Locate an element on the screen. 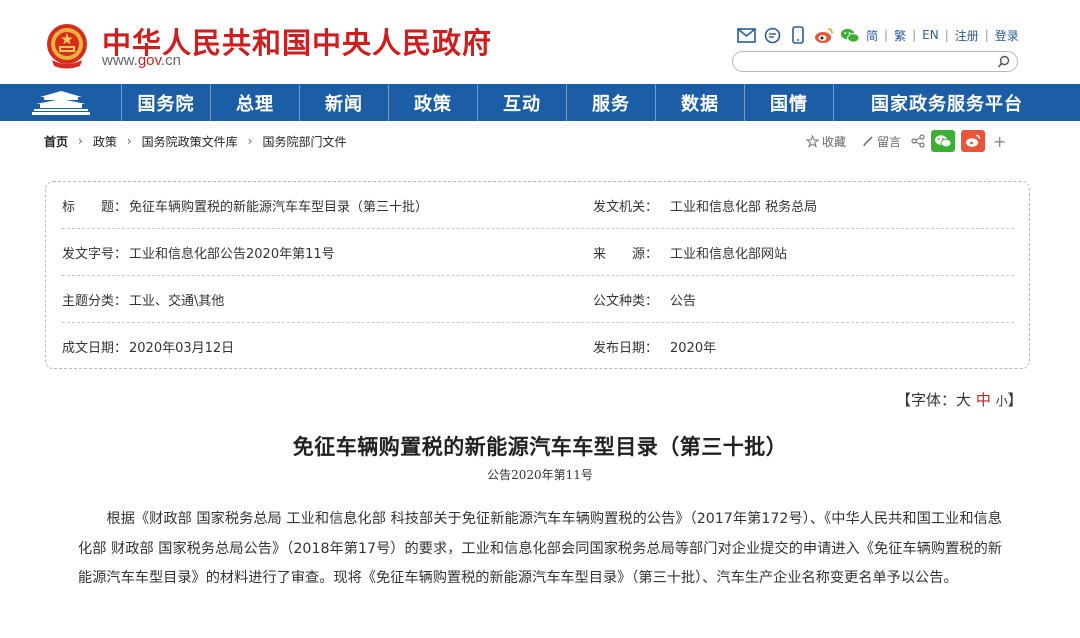 The height and width of the screenshot is (638, 1080). info-cell: 发文机关： 工业和信息化部 税务总局 is located at coordinates (705, 205).